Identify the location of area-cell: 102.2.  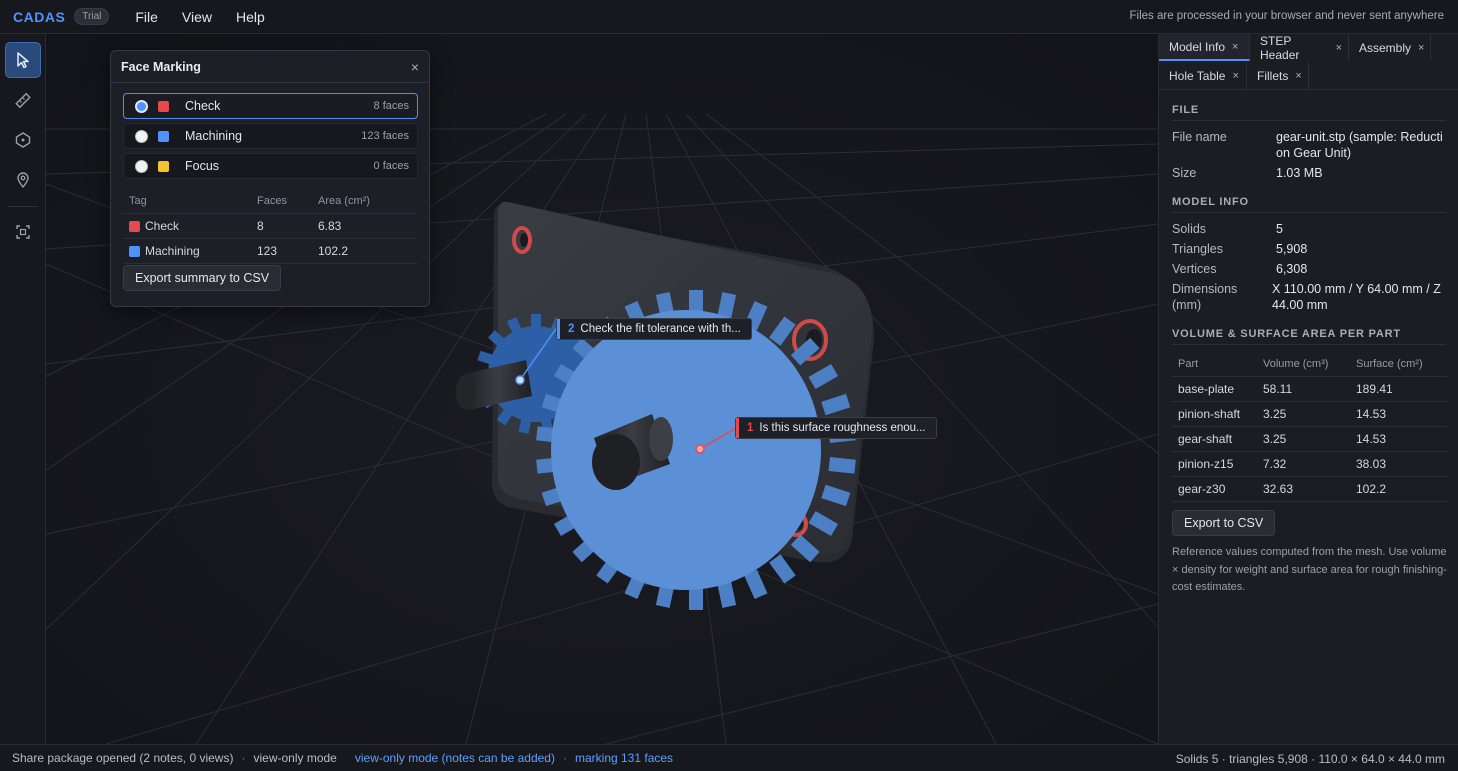
(333, 251).